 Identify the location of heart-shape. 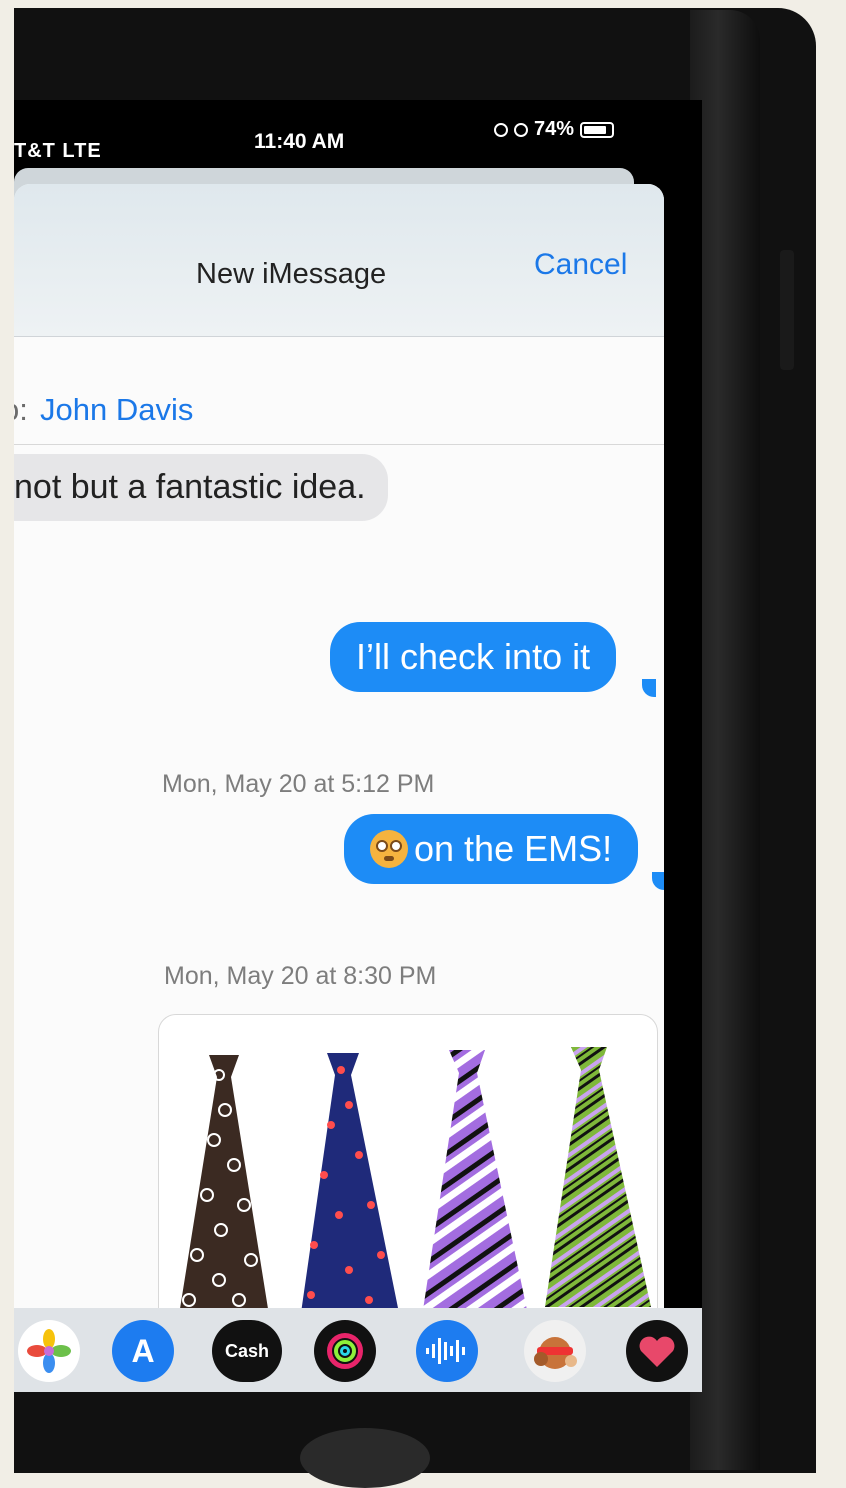
(657, 1351).